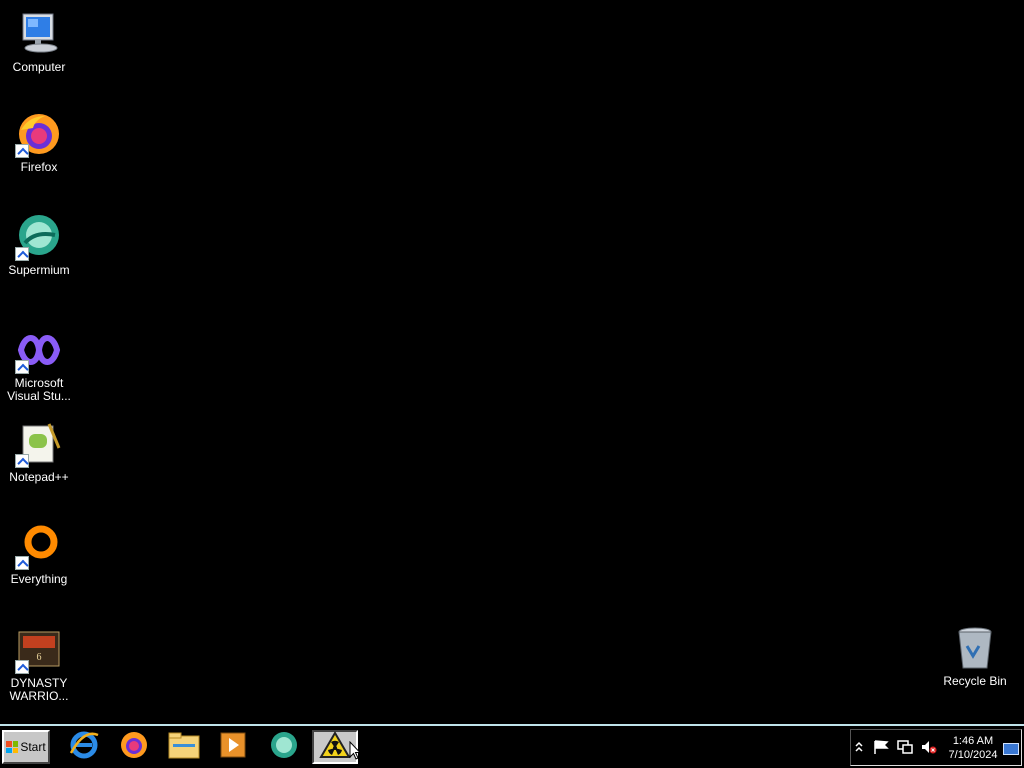  What do you see at coordinates (39, 546) in the screenshot?
I see `everything-search-icon` at bounding box center [39, 546].